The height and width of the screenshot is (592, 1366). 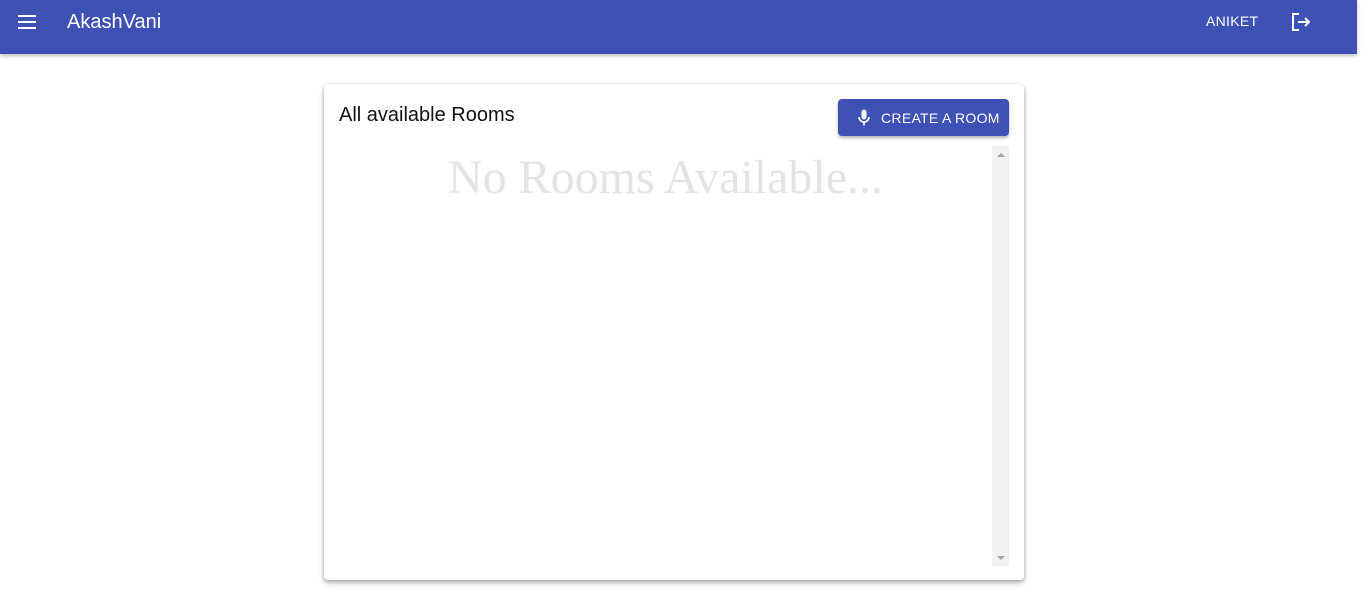 I want to click on scroll-up-arrow, so click(x=1000, y=154).